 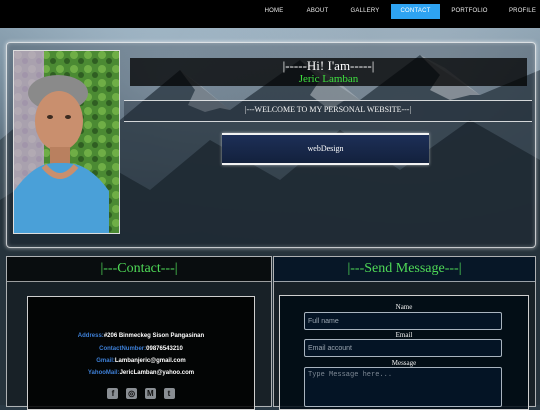 What do you see at coordinates (404, 307) in the screenshot?
I see `name-label: Name` at bounding box center [404, 307].